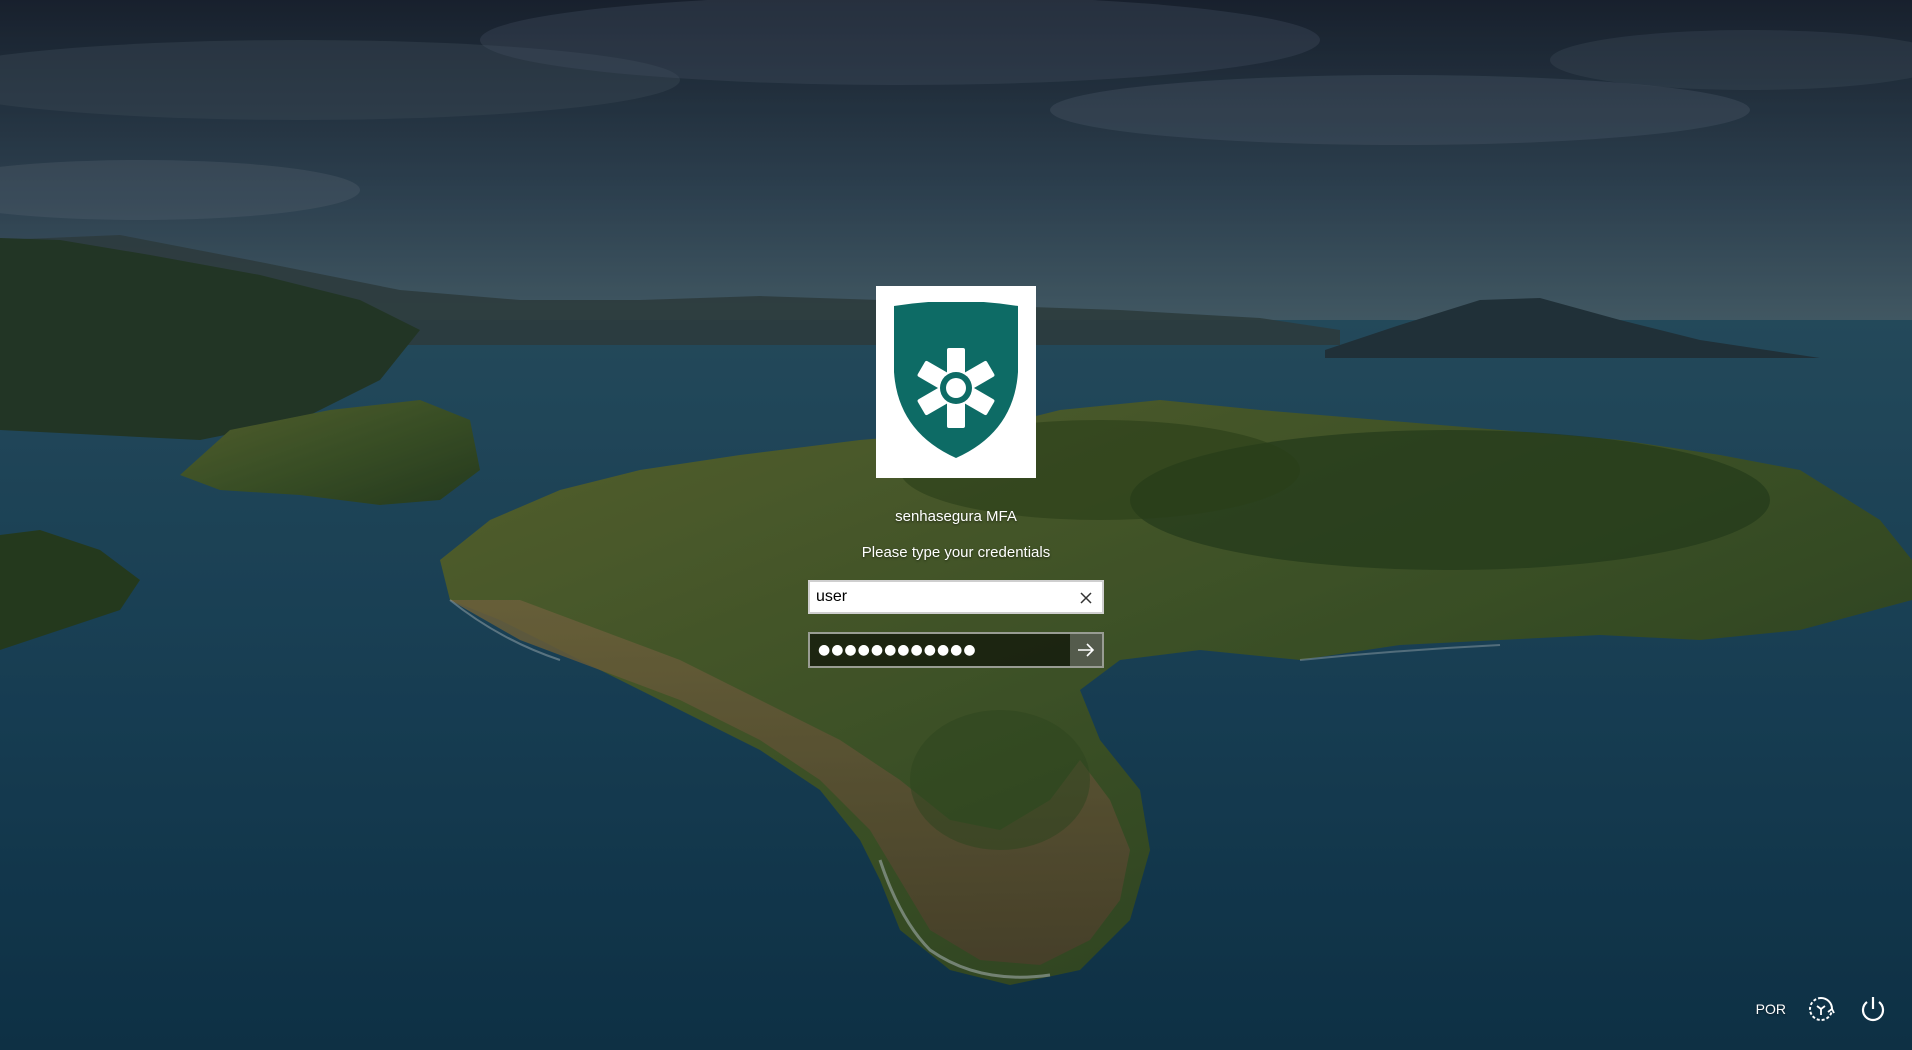 Image resolution: width=1912 pixels, height=1050 pixels. I want to click on shield-asterisk-icon, so click(956, 380).